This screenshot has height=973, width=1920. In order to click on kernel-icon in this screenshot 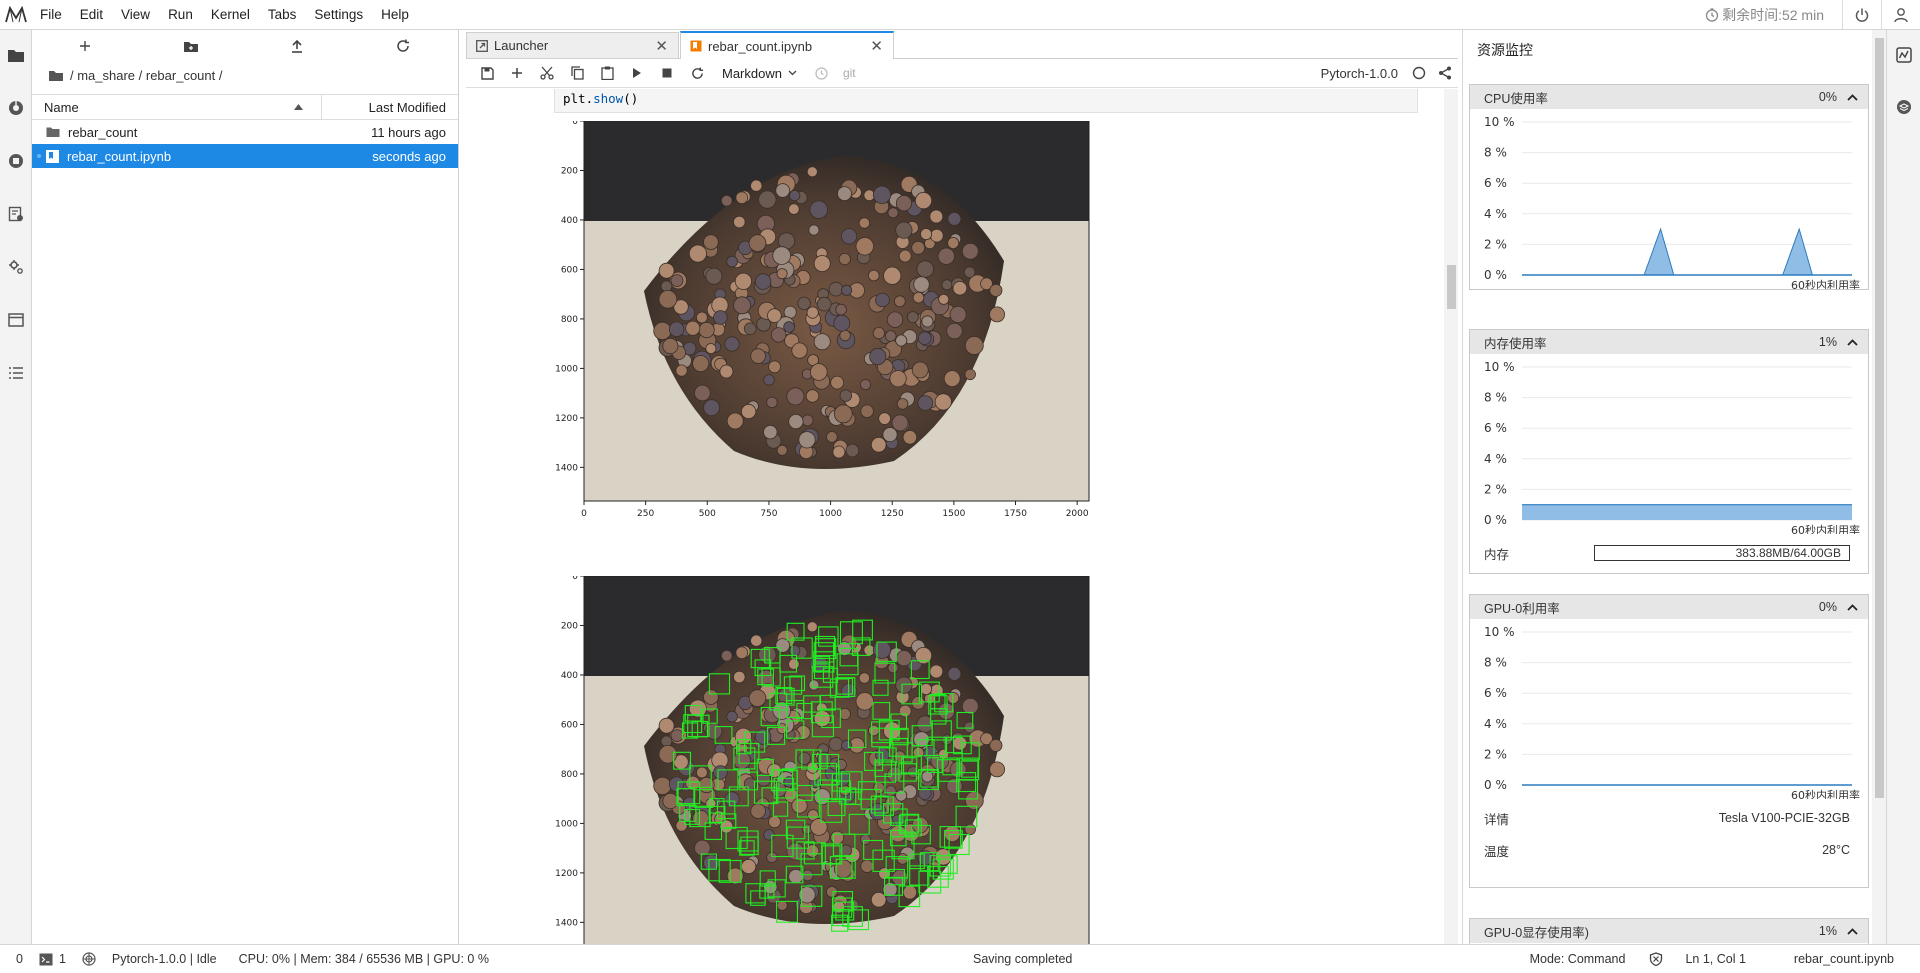, I will do `click(89, 959)`.